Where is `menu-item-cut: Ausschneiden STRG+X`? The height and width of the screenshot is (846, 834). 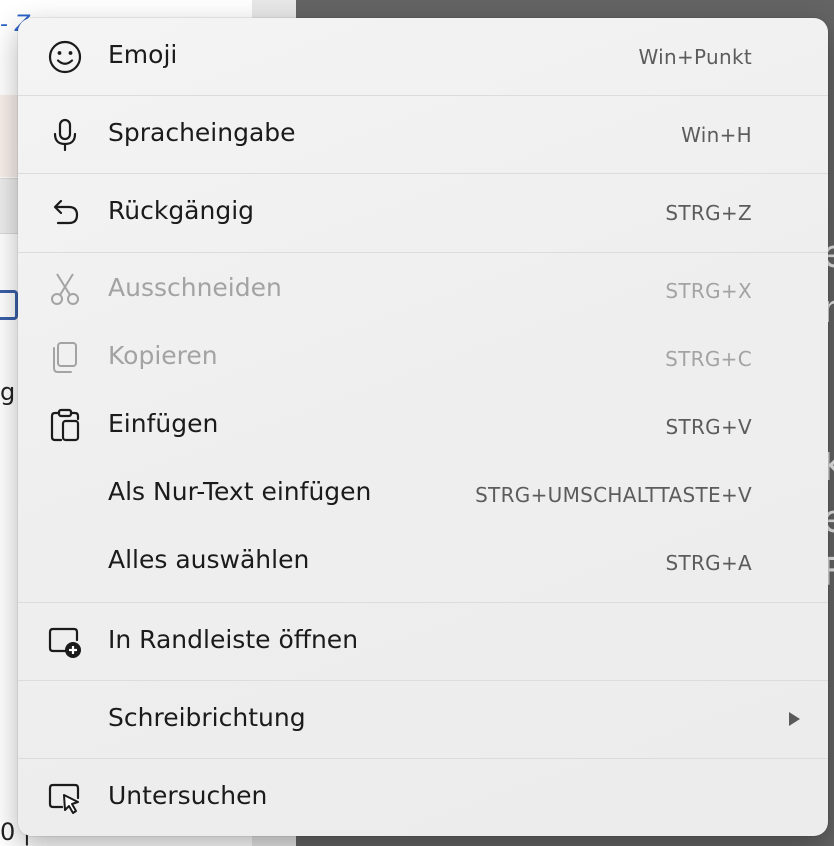 menu-item-cut: Ausschneiden STRG+X is located at coordinates (423, 287).